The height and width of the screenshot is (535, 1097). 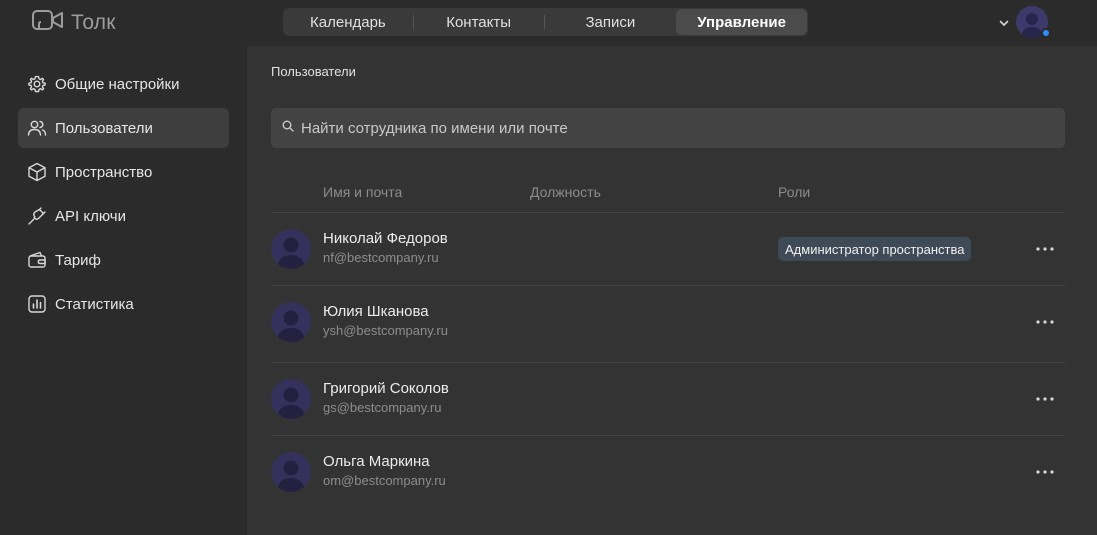 What do you see at coordinates (1046, 33) in the screenshot?
I see `online-status-indicator` at bounding box center [1046, 33].